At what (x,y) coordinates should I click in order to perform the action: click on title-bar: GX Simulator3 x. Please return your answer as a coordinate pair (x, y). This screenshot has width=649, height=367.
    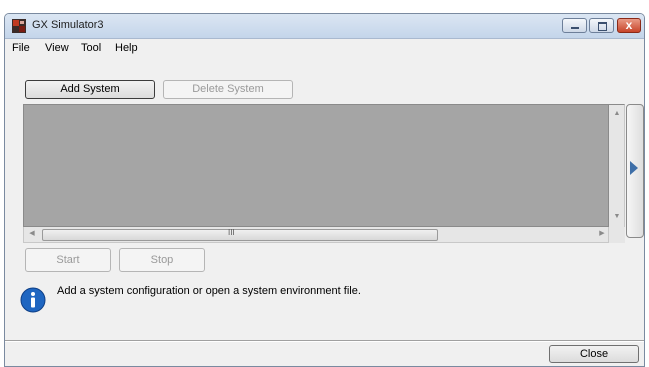
    Looking at the image, I should click on (324, 26).